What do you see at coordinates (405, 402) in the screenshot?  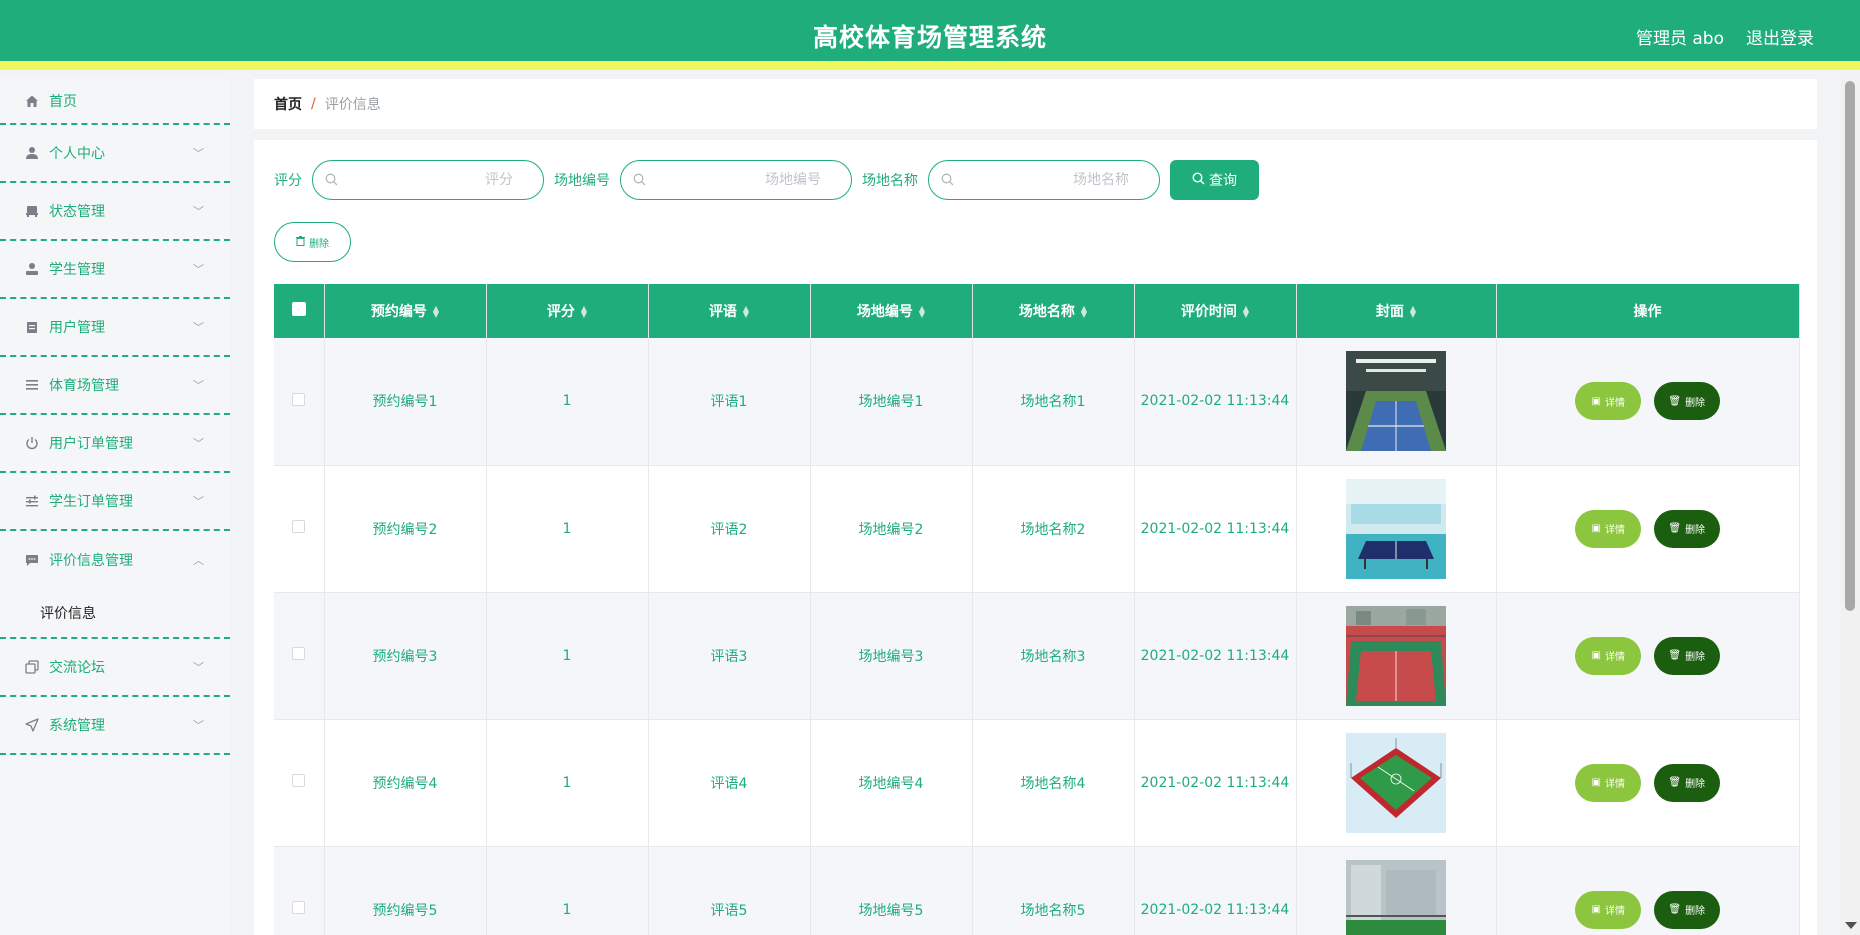 I see `booking-no-cell: 预约编号1` at bounding box center [405, 402].